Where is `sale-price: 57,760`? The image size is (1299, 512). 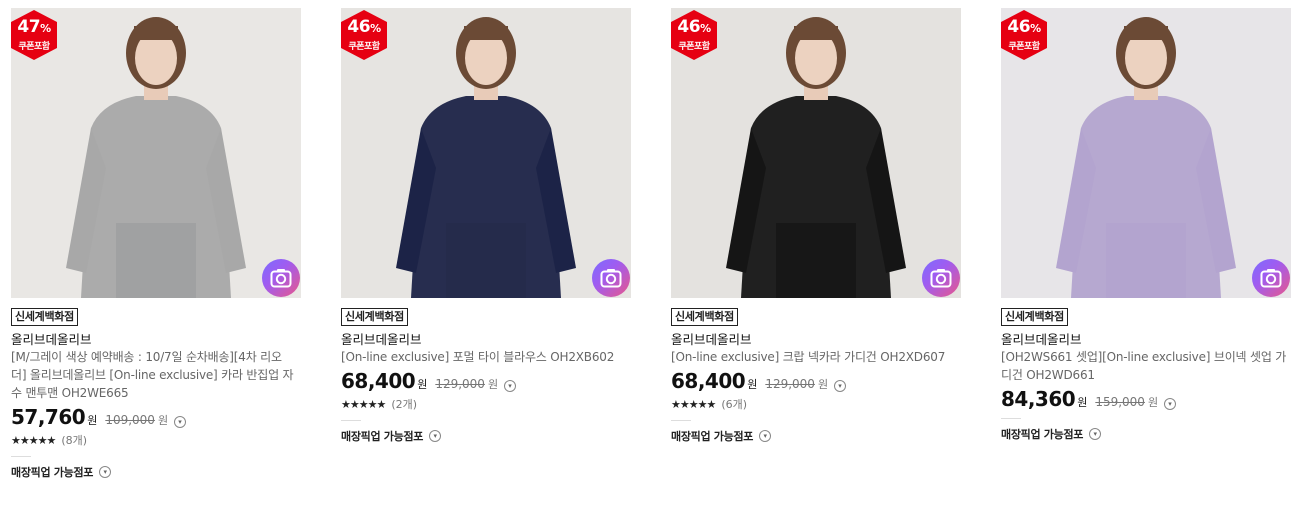
sale-price: 57,760 is located at coordinates (48, 417).